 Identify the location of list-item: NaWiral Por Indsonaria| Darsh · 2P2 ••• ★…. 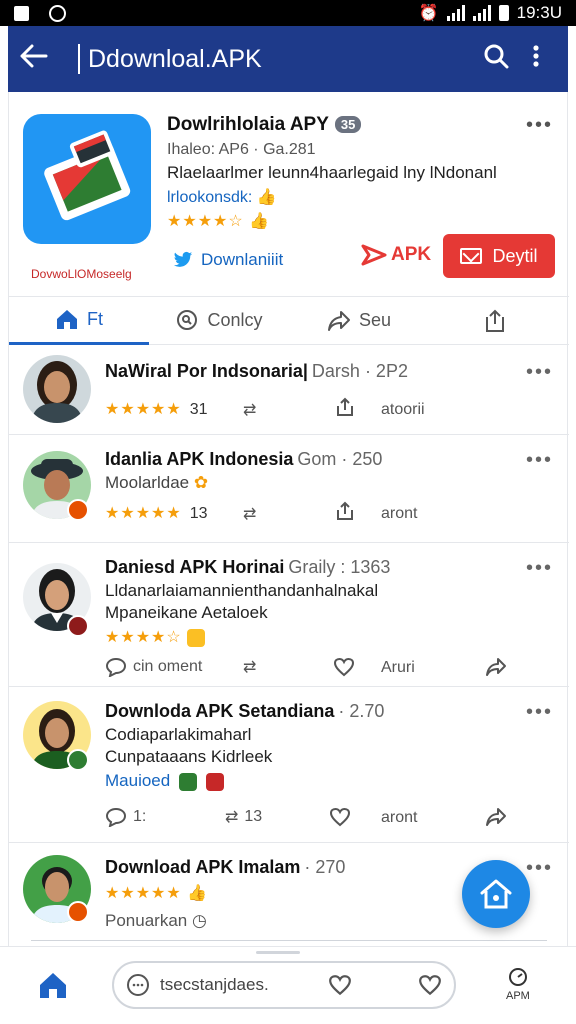
(289, 390).